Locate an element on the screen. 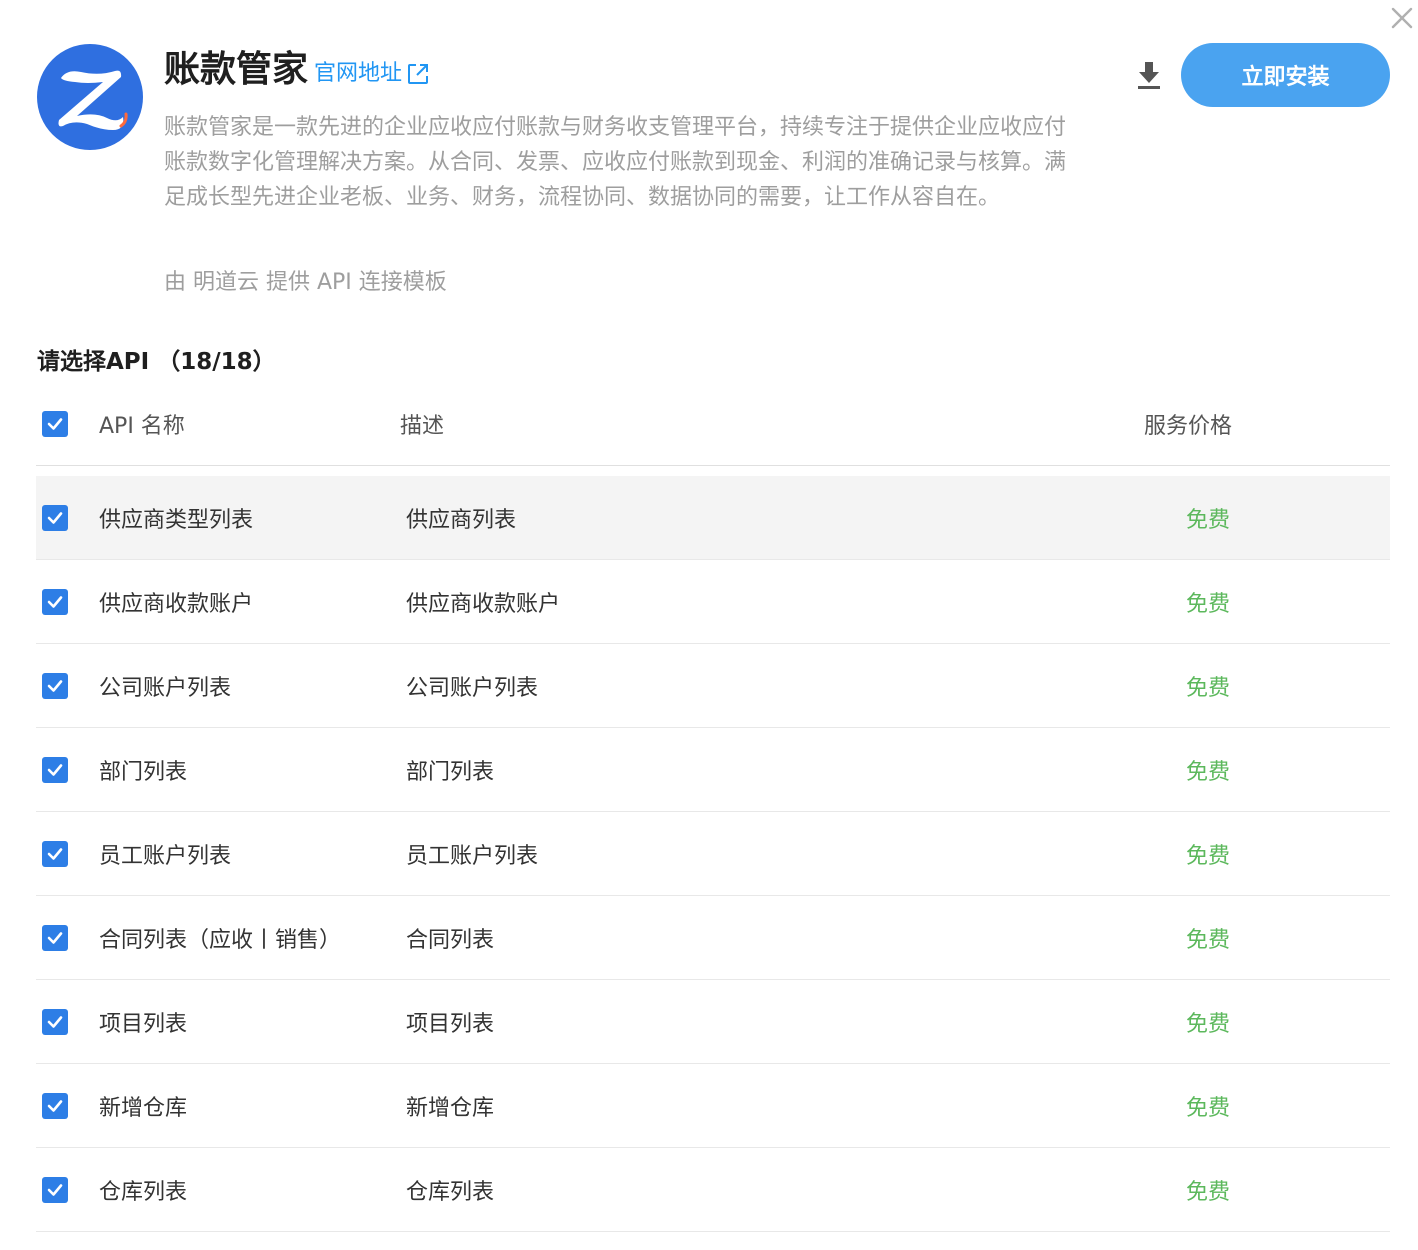 The image size is (1418, 1250). table-row: 员工账户列表 员工账户列表 免费 is located at coordinates (713, 854).